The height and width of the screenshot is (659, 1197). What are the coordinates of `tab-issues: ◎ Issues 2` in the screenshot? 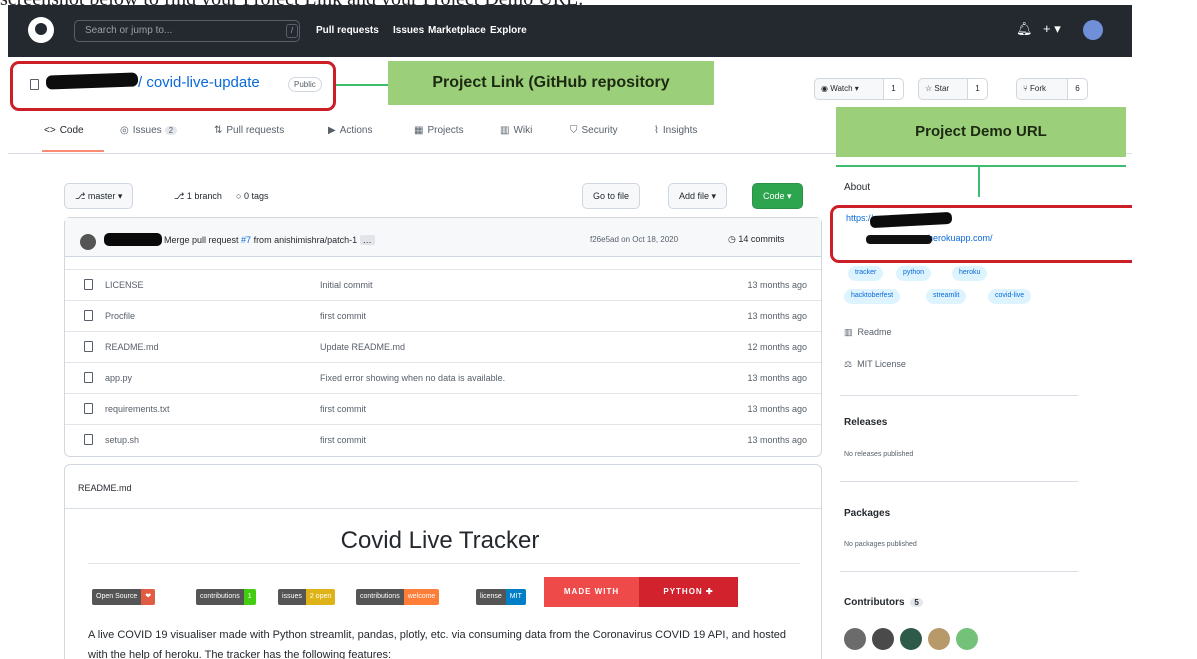 It's located at (149, 130).